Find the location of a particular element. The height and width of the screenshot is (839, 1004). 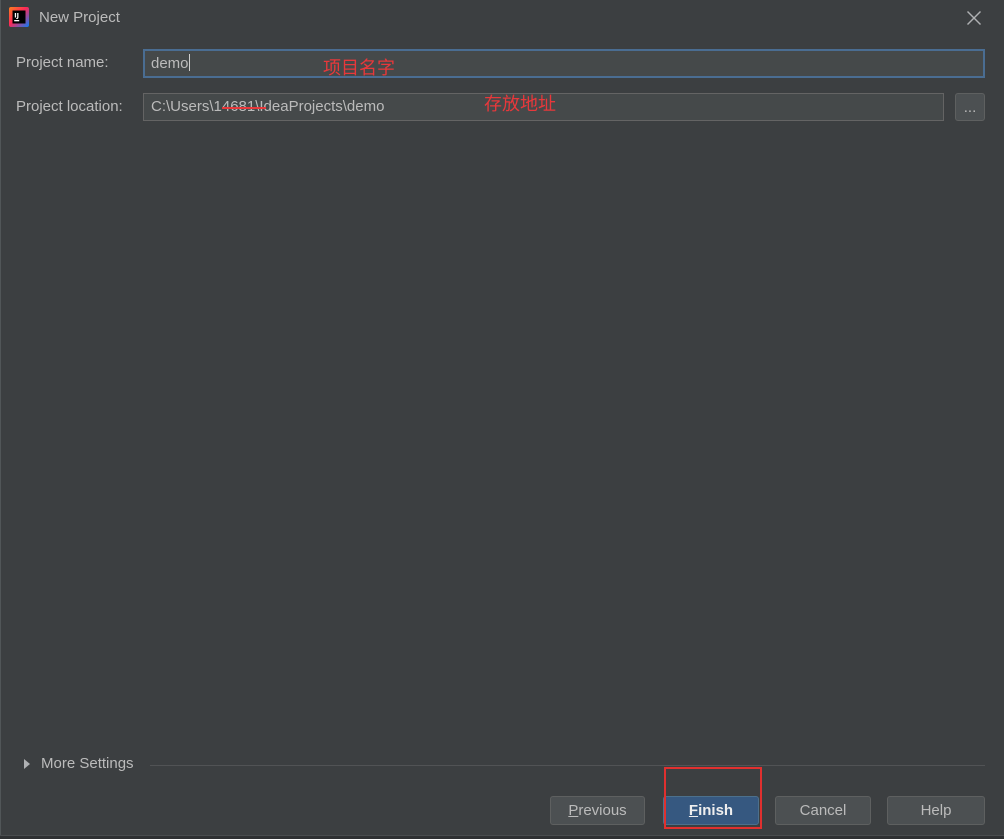

cancel-button: Cancel is located at coordinates (823, 810).